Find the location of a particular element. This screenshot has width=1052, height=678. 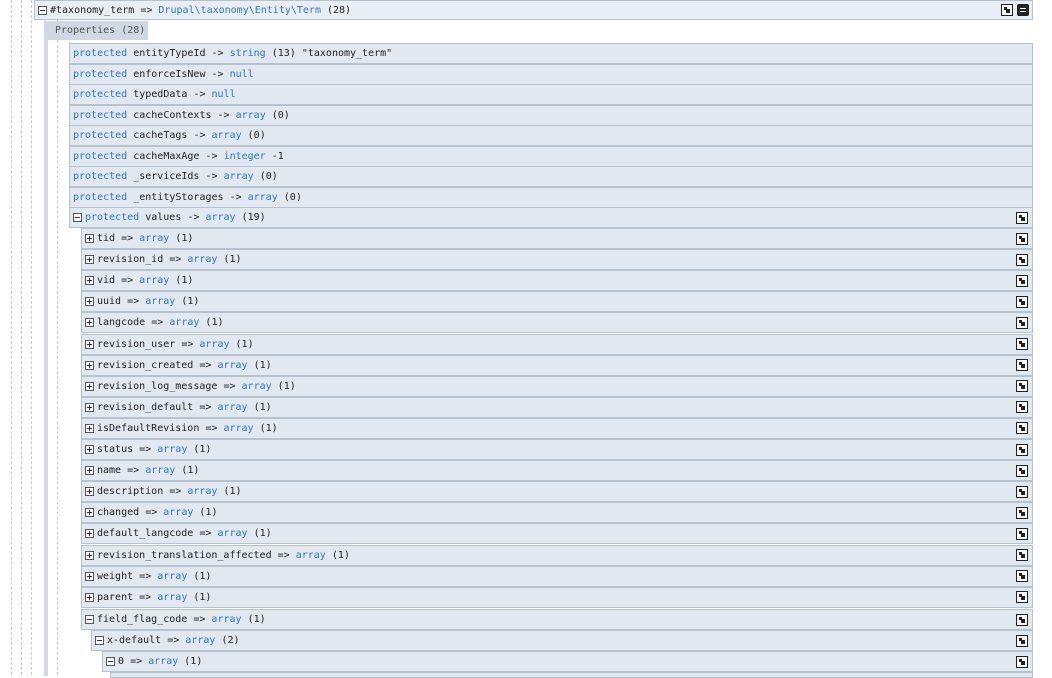

property-row: protected _entityStorages -> array (0) is located at coordinates (551, 197).